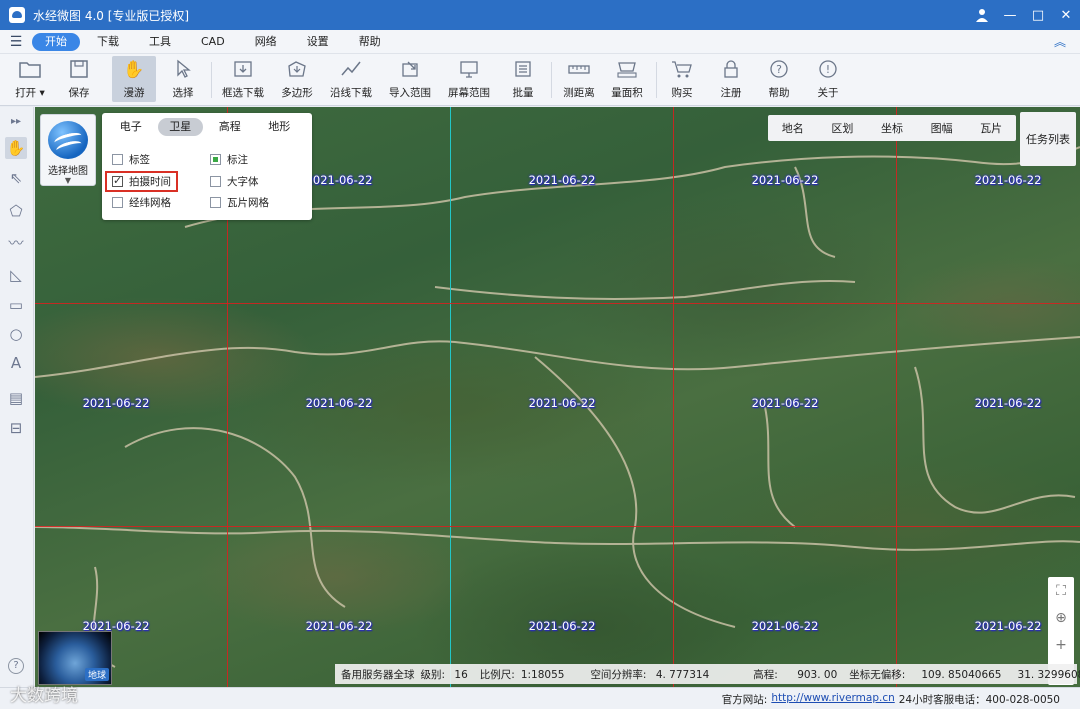 The height and width of the screenshot is (709, 1080). I want to click on register-label: 注册, so click(731, 93).